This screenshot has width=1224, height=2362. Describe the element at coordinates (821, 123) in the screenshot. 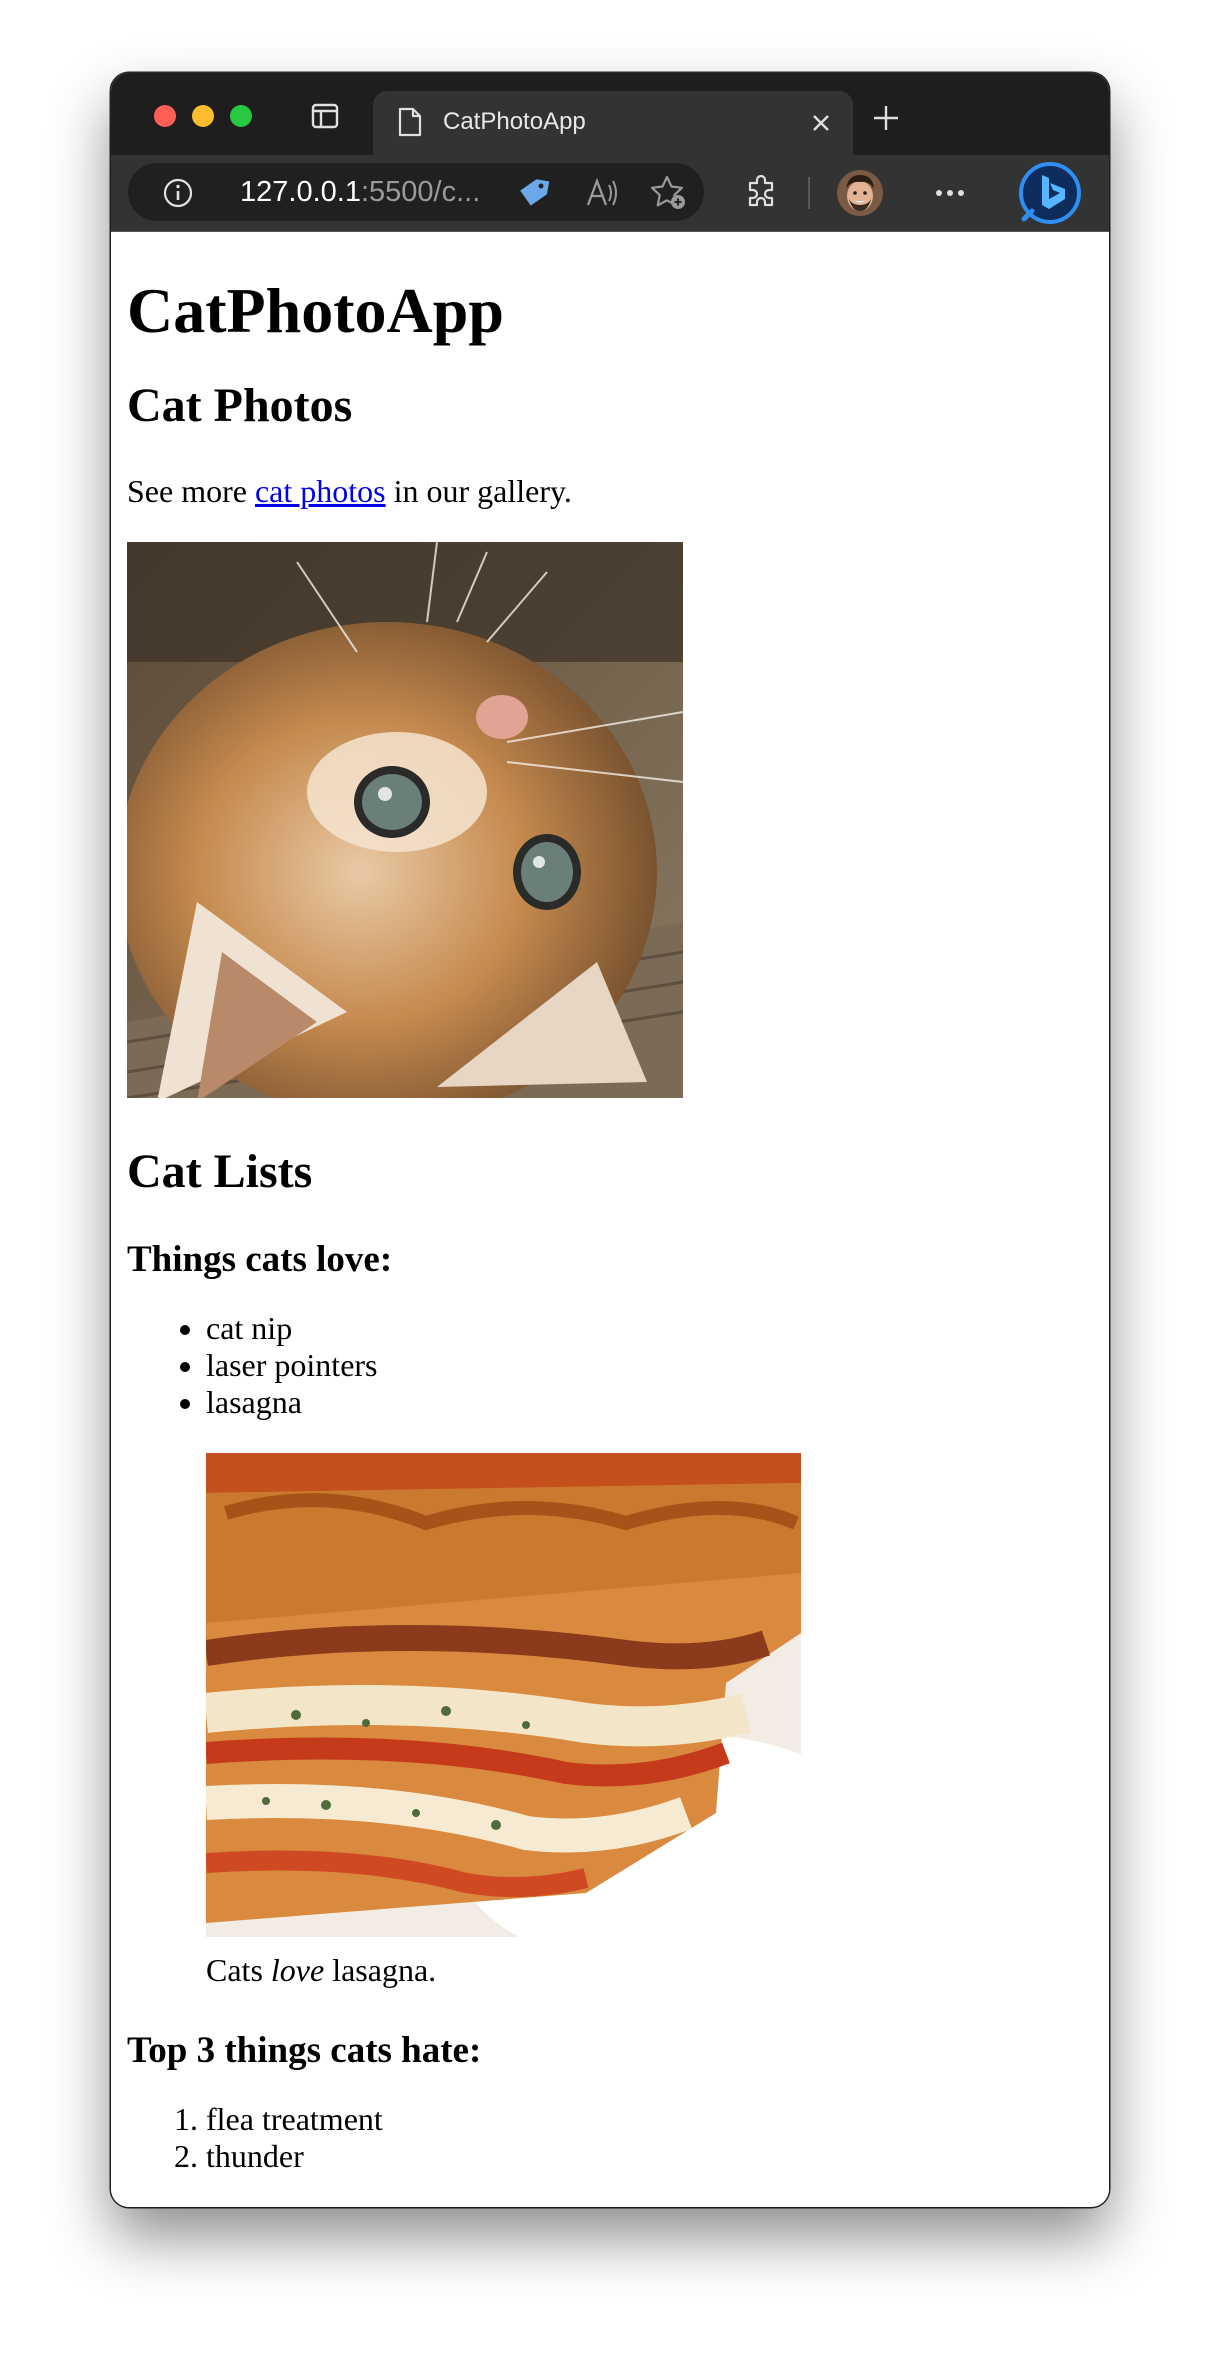

I see `close-tab-icon` at that location.